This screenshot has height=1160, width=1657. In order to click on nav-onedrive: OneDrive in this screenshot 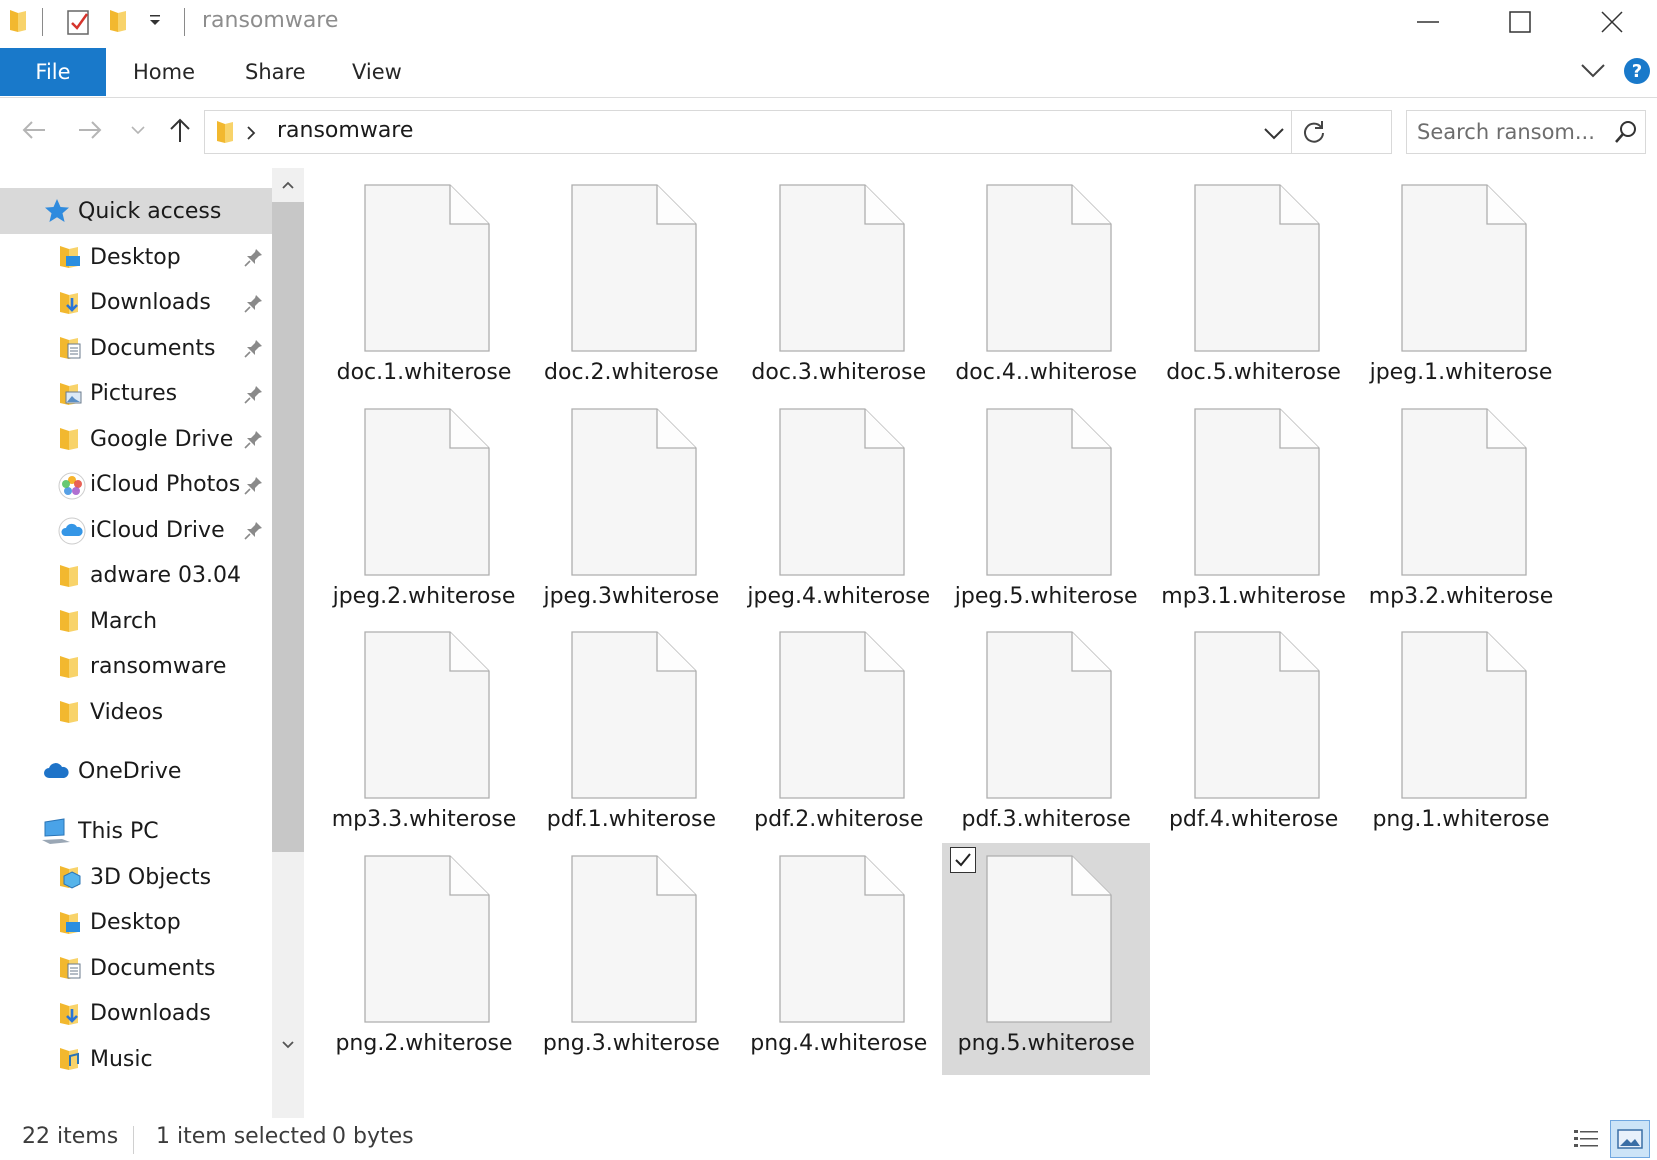, I will do `click(136, 771)`.